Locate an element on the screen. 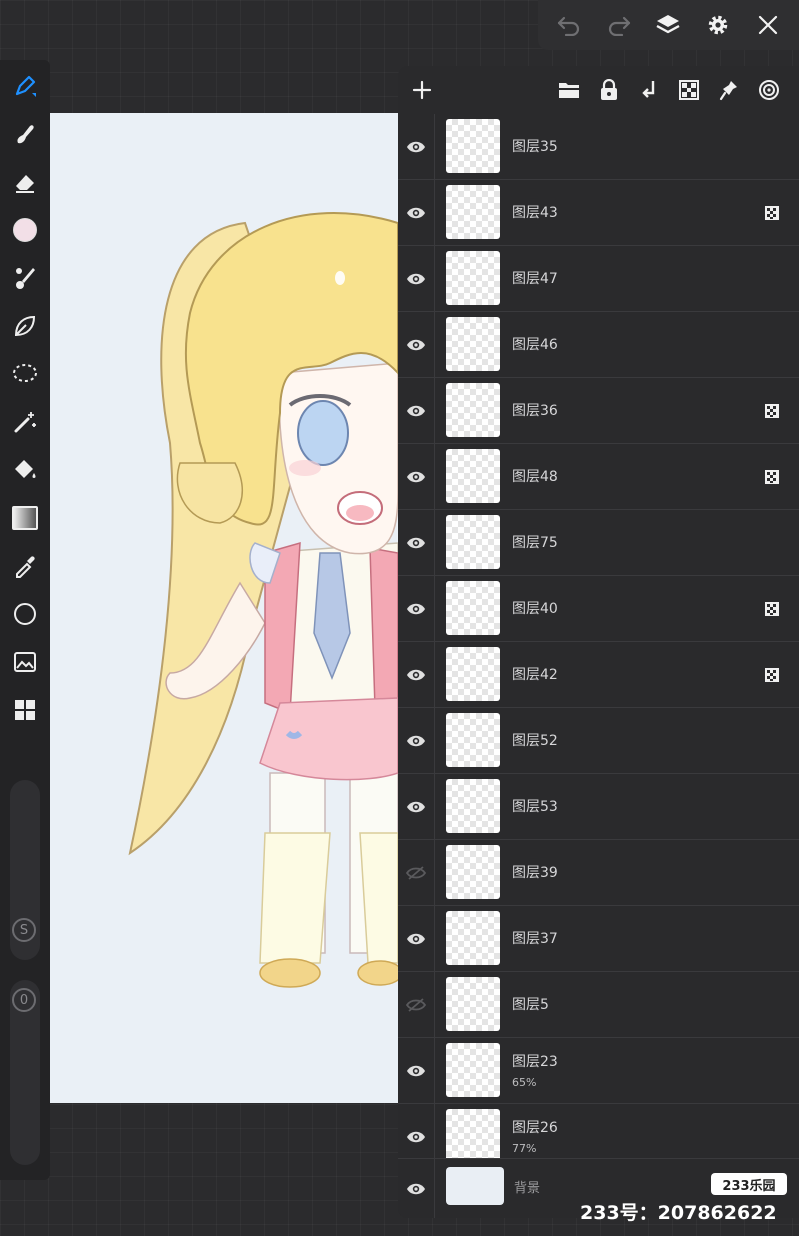  layer-name: 图层75 is located at coordinates (535, 543).